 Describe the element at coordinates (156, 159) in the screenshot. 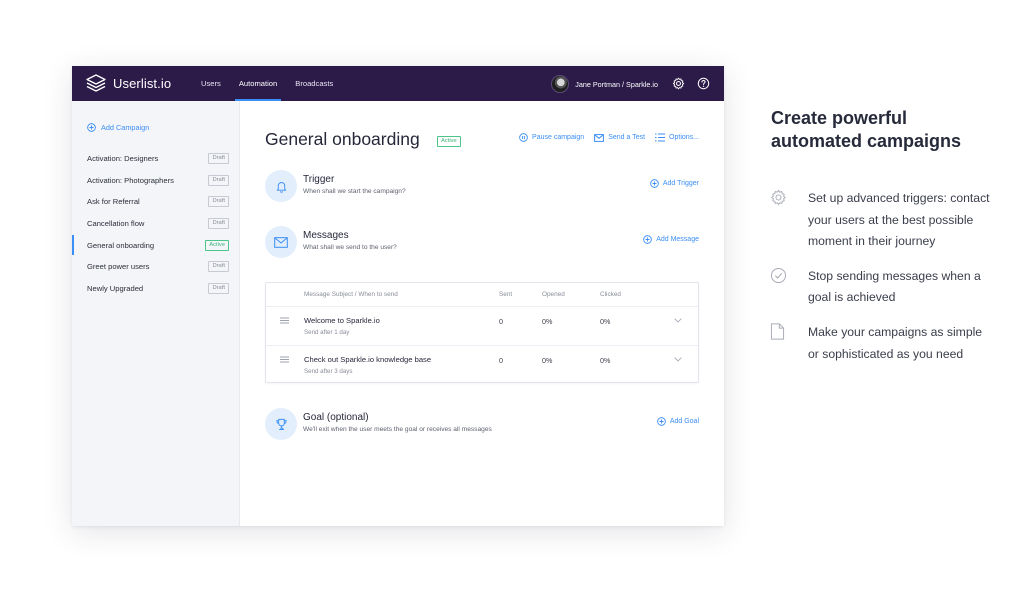

I see `sidebar-item-activation-designers: Activation: Designers Draft` at that location.